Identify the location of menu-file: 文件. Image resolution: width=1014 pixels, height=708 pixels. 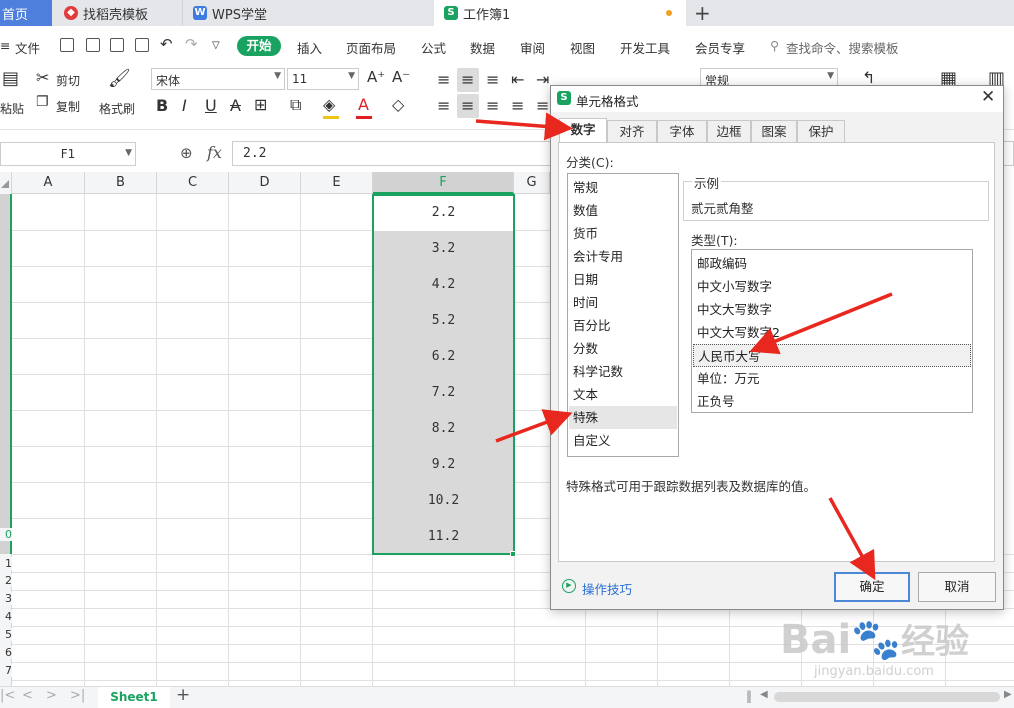
(27, 47).